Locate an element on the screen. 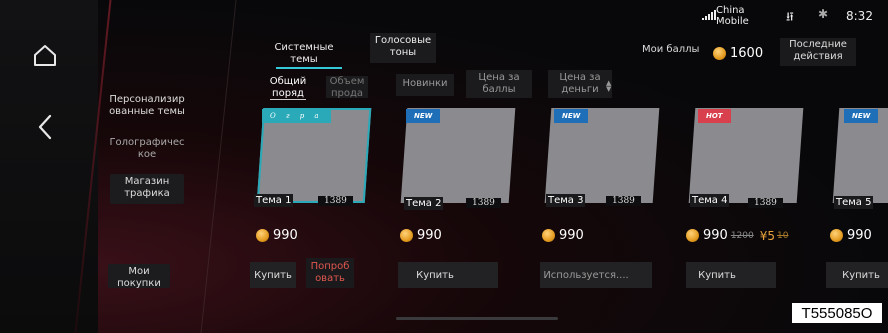 This screenshot has height=333, width=888. filter-label: Объем is located at coordinates (347, 81).